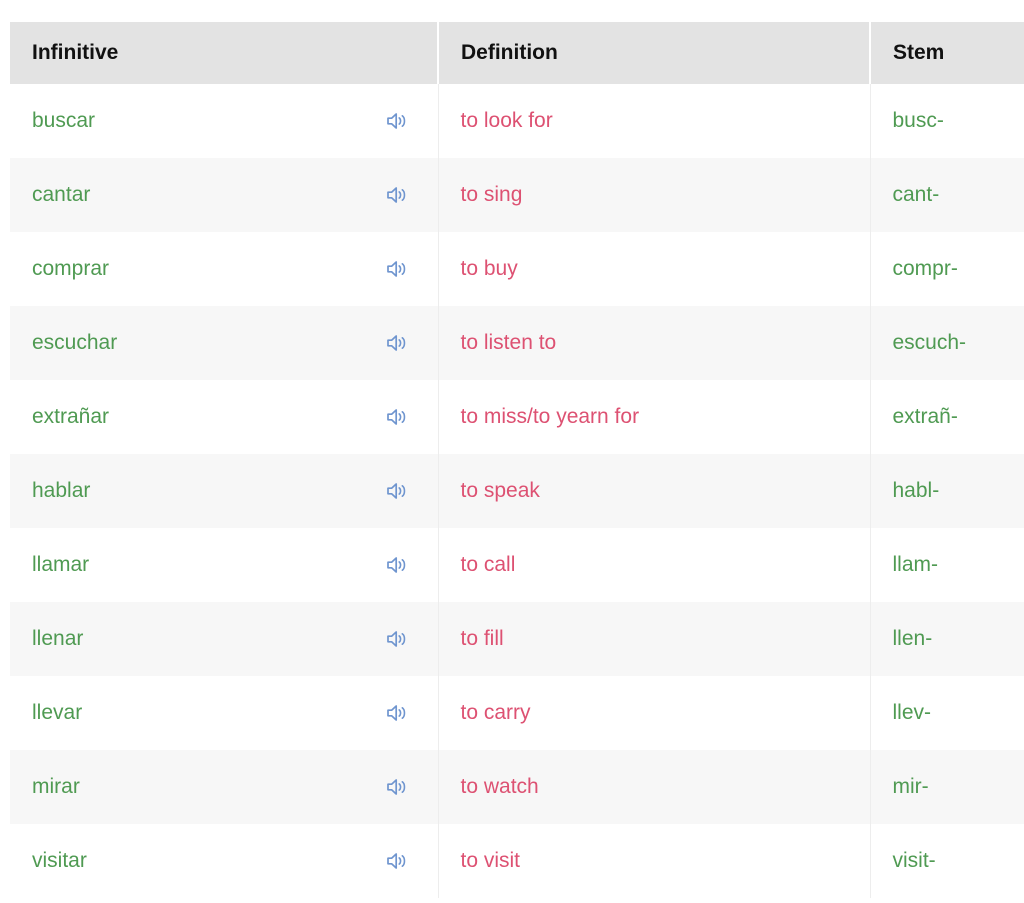  I want to click on cell-definition: to fill, so click(654, 639).